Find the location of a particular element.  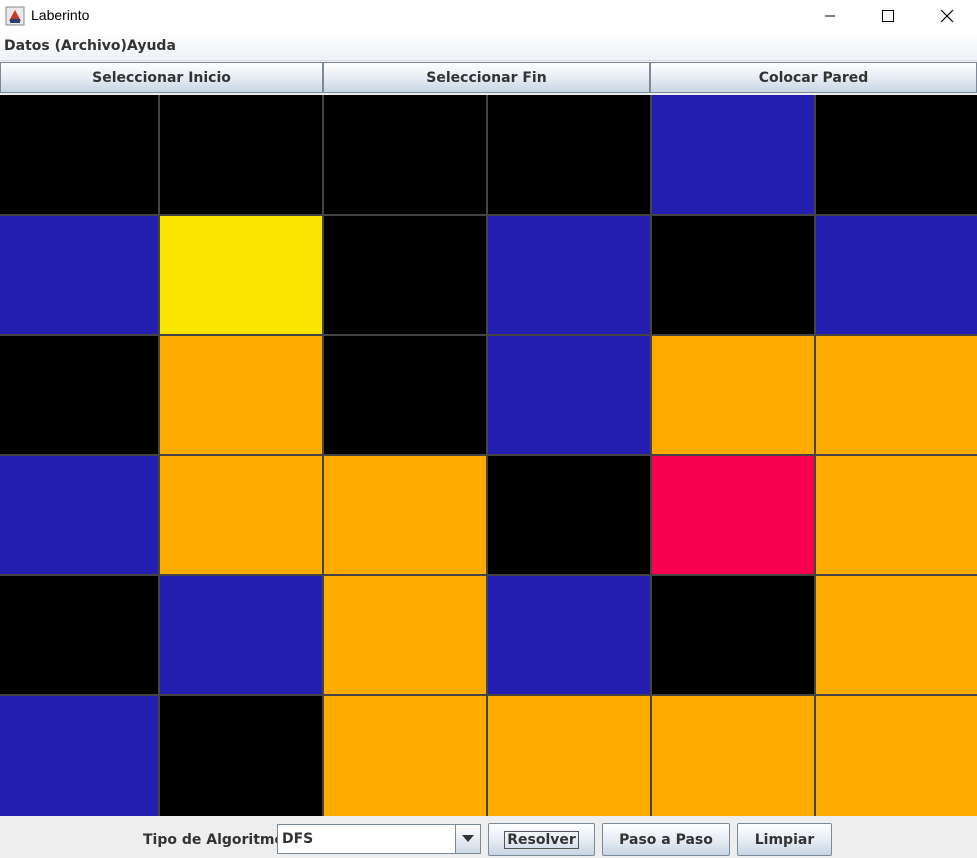

maze-cell-start is located at coordinates (241, 275).